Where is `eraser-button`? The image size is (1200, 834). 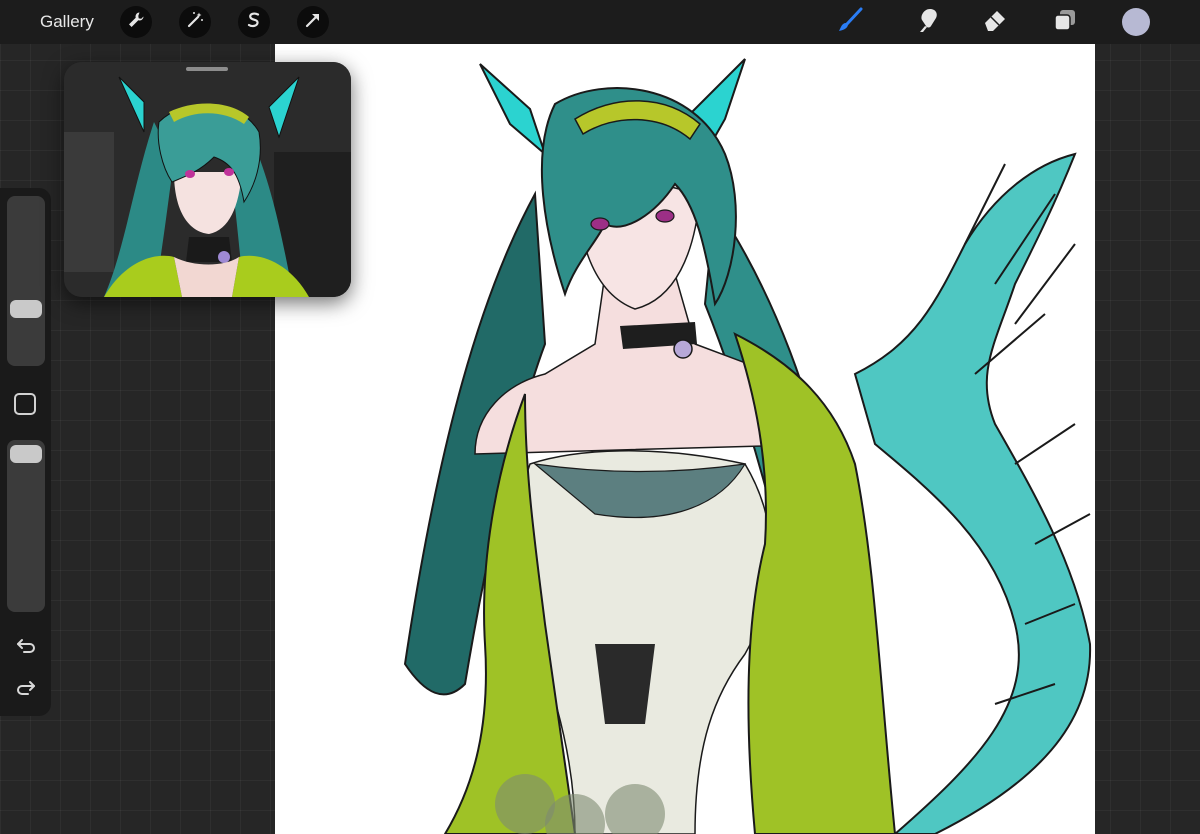
eraser-button is located at coordinates (995, 22).